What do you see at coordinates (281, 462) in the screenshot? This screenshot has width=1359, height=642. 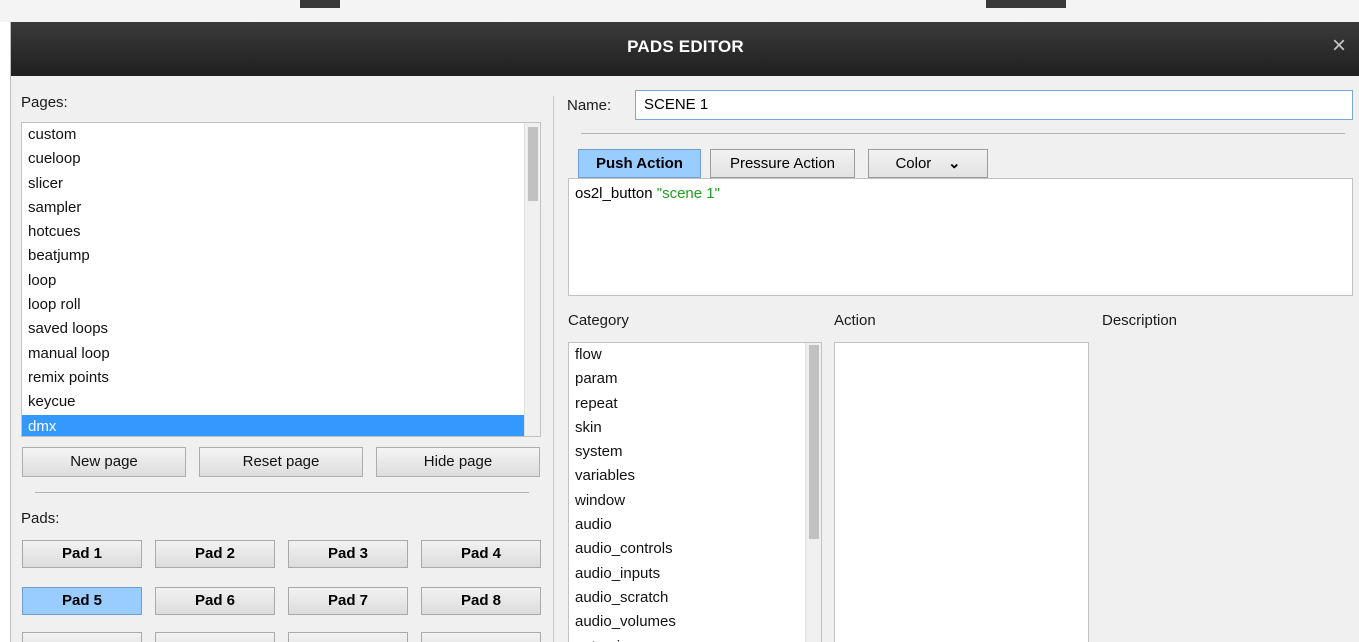 I see `reset-page-button: Reset page` at bounding box center [281, 462].